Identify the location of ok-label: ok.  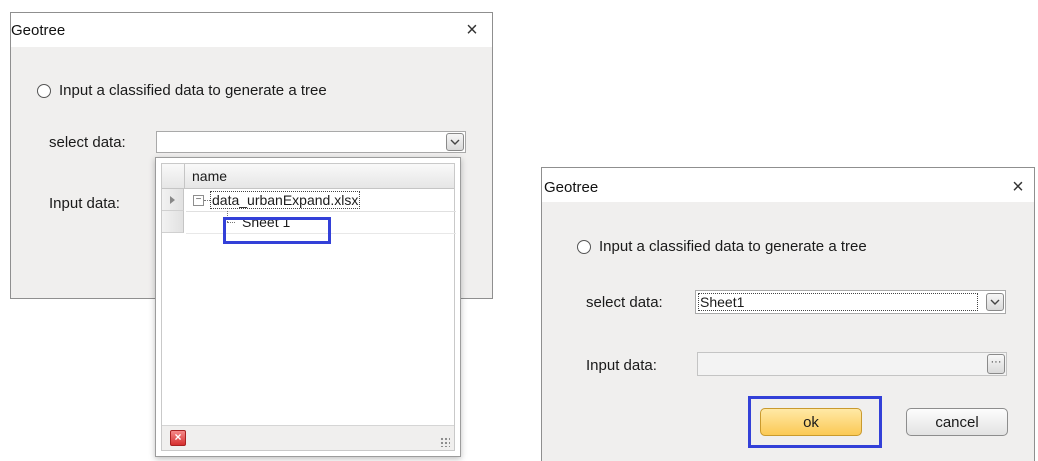
(811, 422).